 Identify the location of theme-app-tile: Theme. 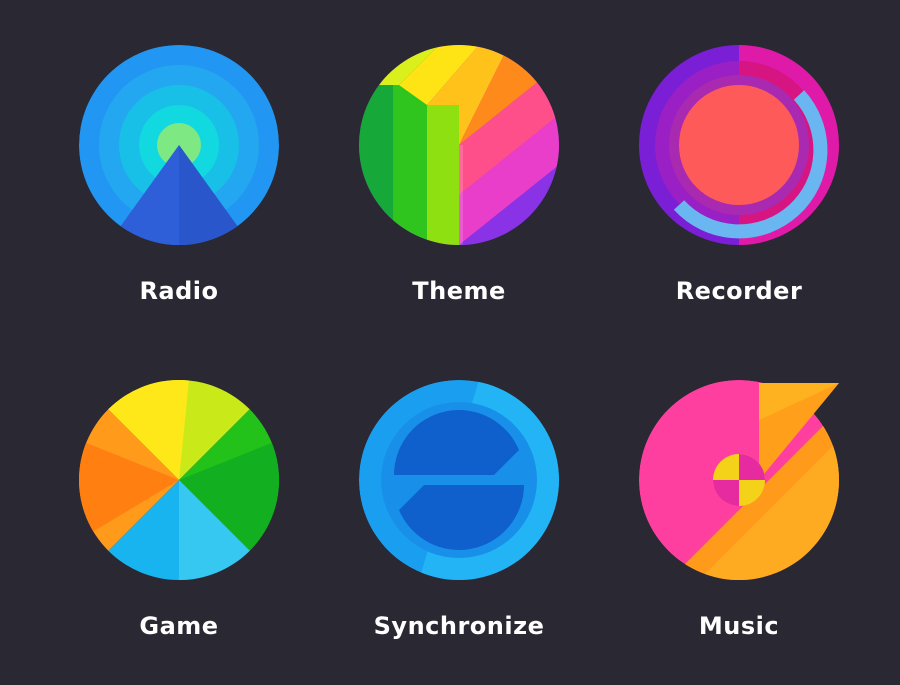
(459, 195).